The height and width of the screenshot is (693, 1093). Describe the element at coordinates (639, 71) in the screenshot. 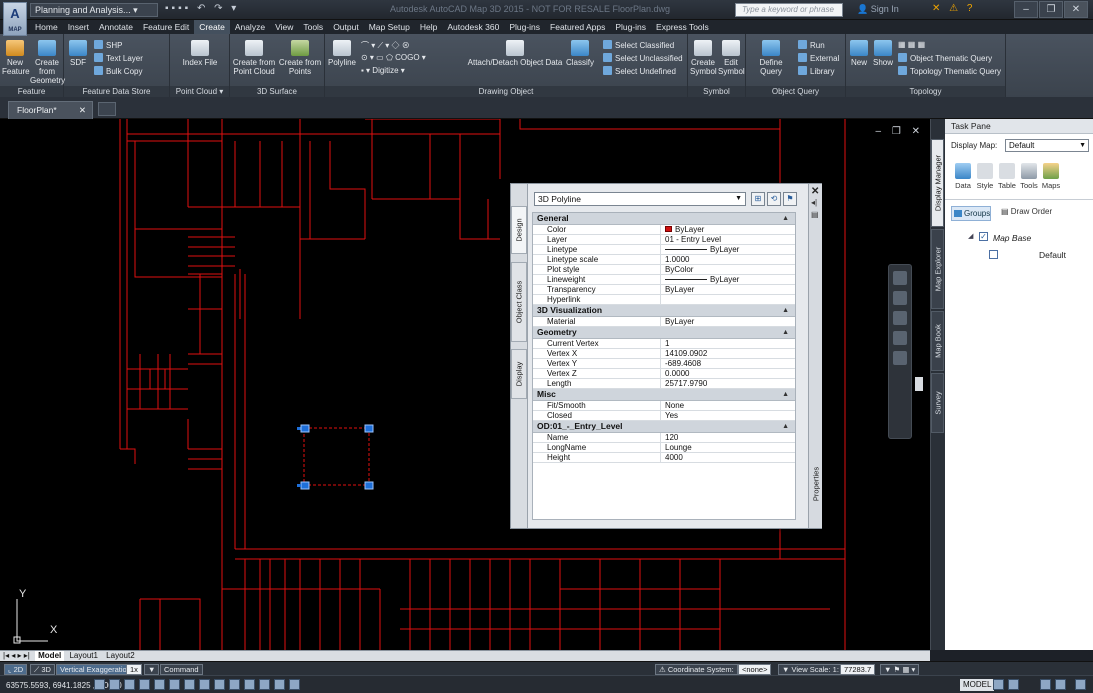

I see `select-undefined-button: Select Undefined` at that location.